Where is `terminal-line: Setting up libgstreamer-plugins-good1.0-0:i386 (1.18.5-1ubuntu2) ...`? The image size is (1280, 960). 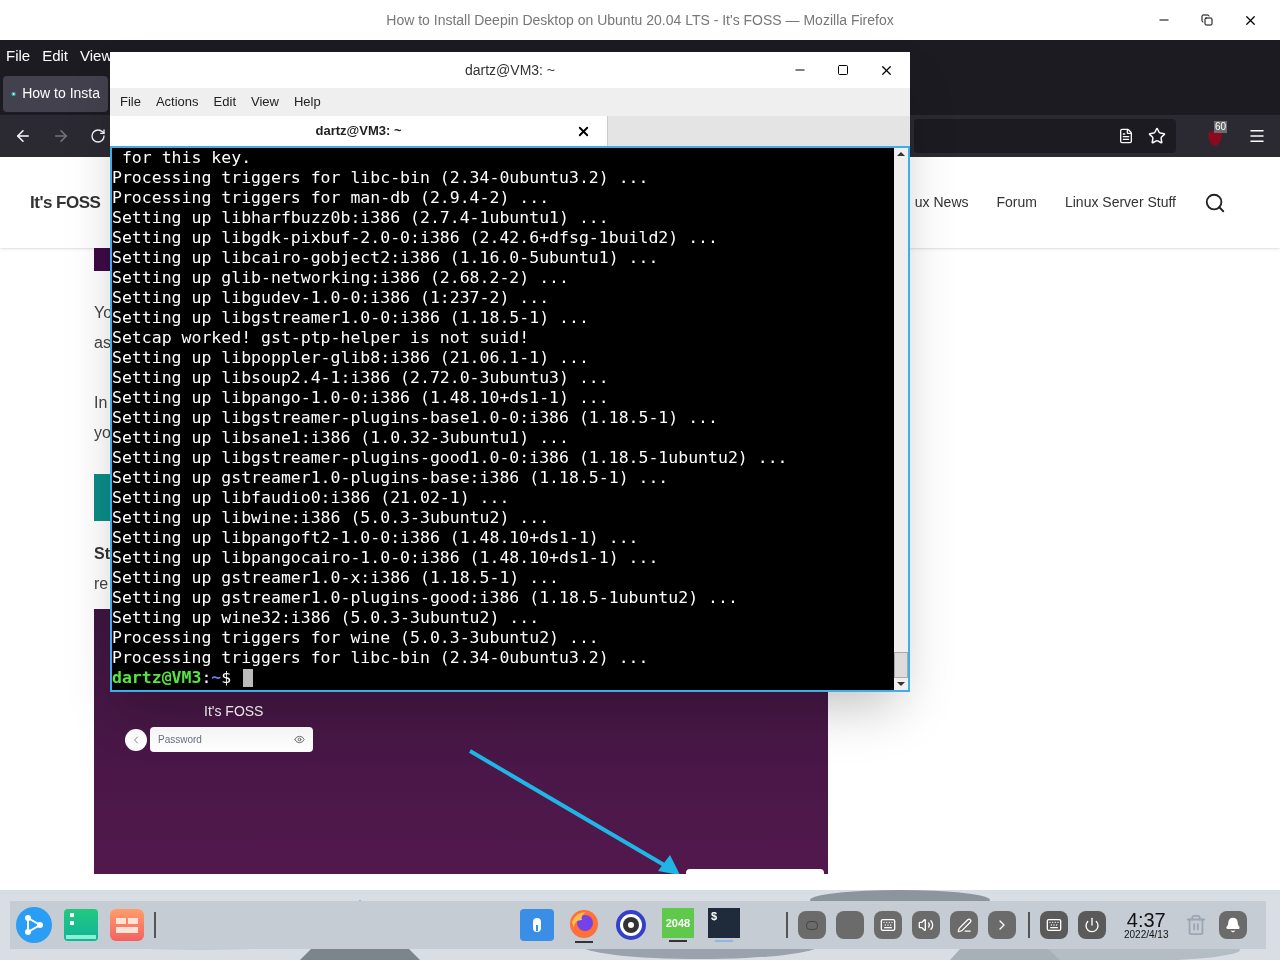 terminal-line: Setting up libgstreamer-plugins-good1.0-0:i386 (1.18.5-1ubuntu2) ... is located at coordinates (450, 458).